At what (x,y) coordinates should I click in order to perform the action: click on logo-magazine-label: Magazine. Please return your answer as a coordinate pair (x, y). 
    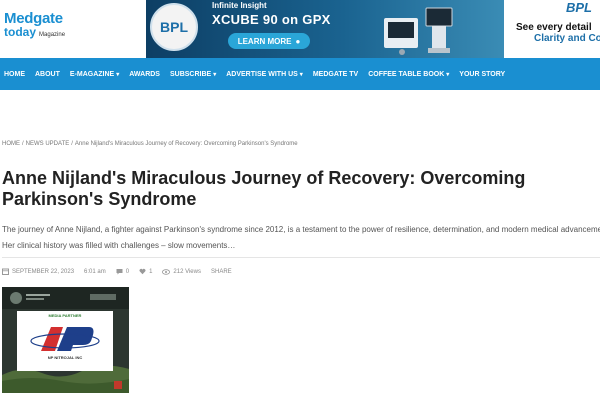
    Looking at the image, I should click on (52, 35).